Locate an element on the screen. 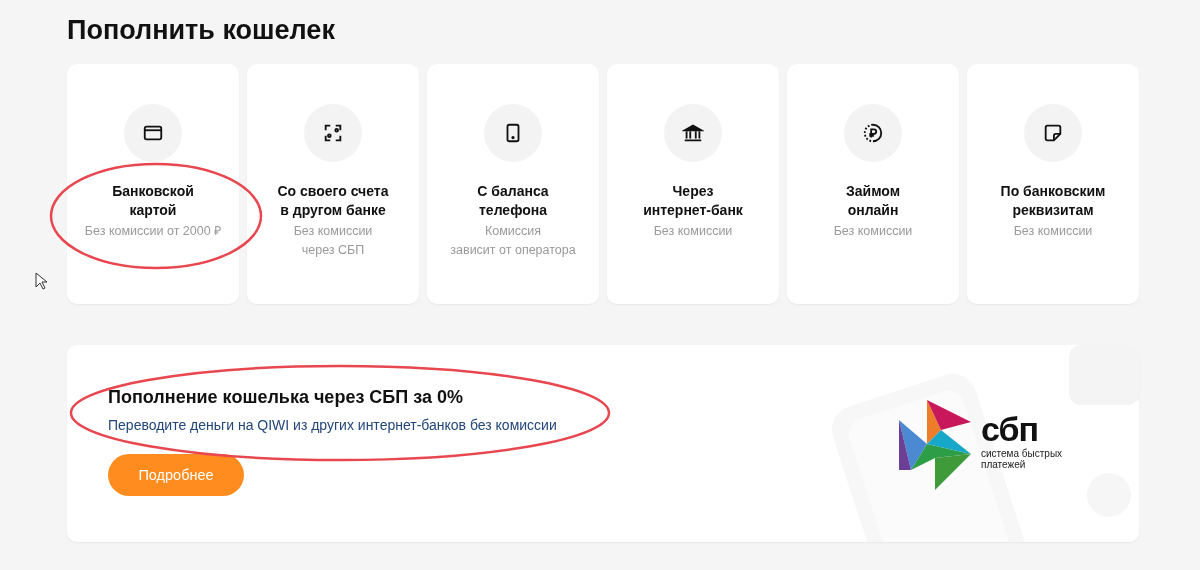 The width and height of the screenshot is (1200, 570). banner-title: Пополнение кошелька через СБП за 0% is located at coordinates (286, 397).